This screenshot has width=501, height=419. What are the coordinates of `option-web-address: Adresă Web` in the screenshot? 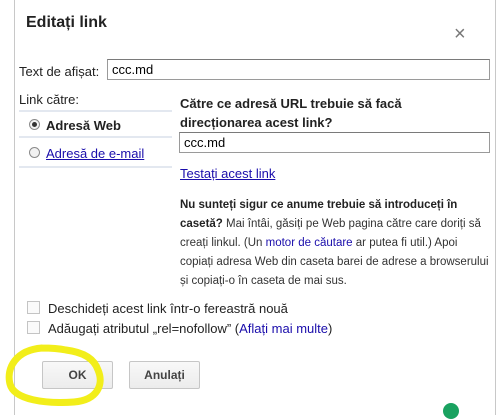 It's located at (95, 124).